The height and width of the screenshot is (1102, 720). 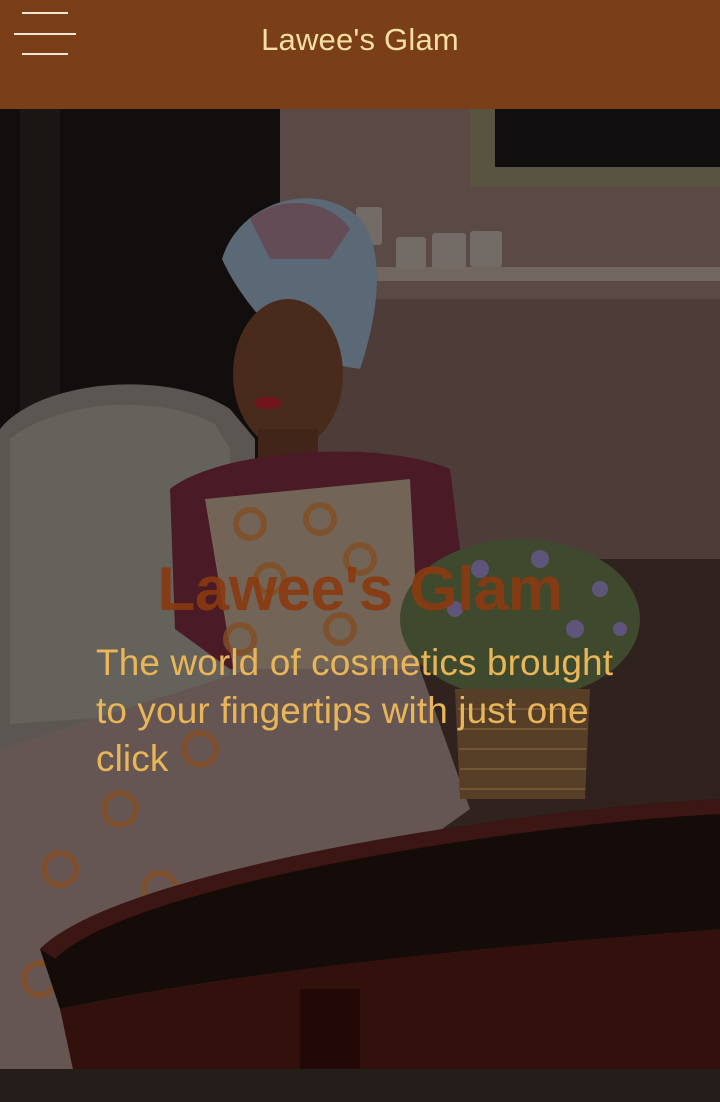 What do you see at coordinates (360, 589) in the screenshot?
I see `hero-title: Lawee's Glam` at bounding box center [360, 589].